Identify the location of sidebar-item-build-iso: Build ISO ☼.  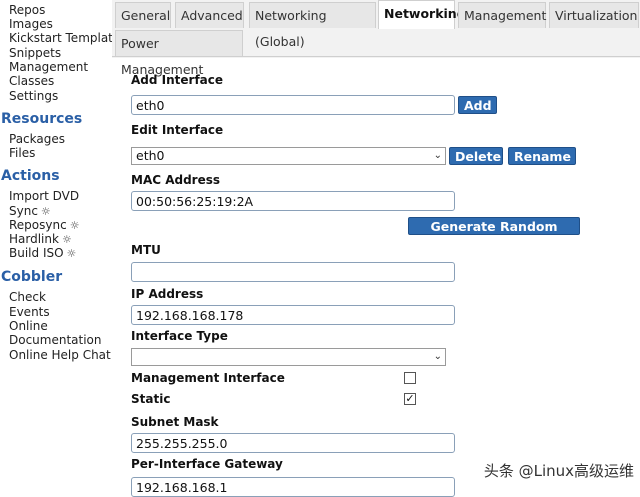
(42, 253).